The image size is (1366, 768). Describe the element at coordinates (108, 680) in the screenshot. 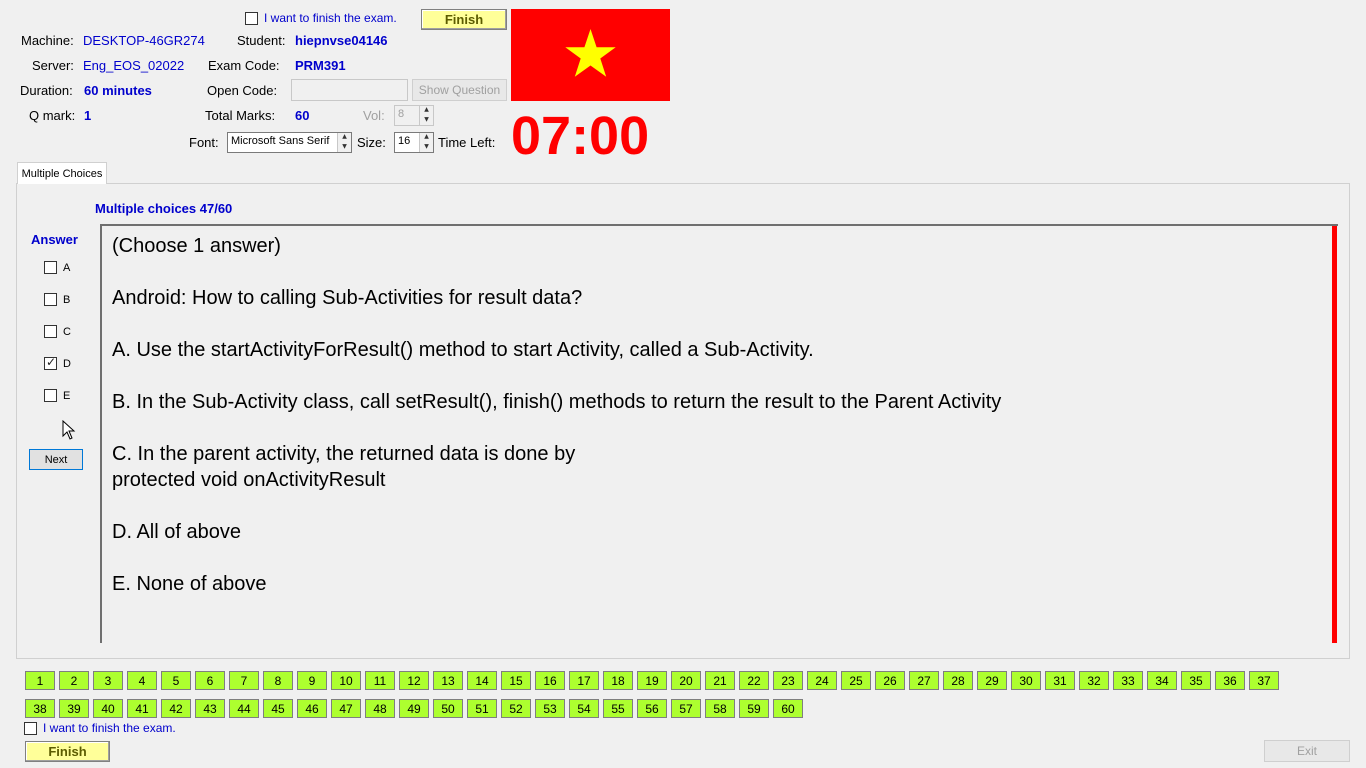

I see `question-button: 3` at that location.